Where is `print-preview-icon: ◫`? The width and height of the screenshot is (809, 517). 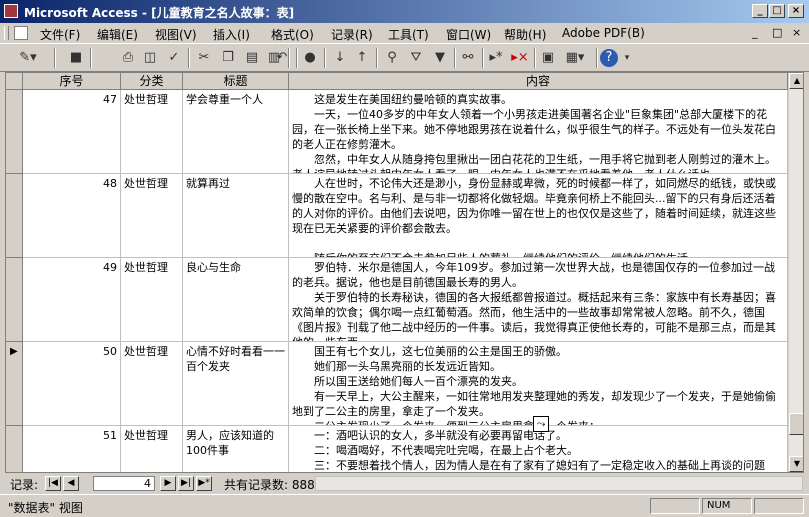 print-preview-icon: ◫ is located at coordinates (150, 58).